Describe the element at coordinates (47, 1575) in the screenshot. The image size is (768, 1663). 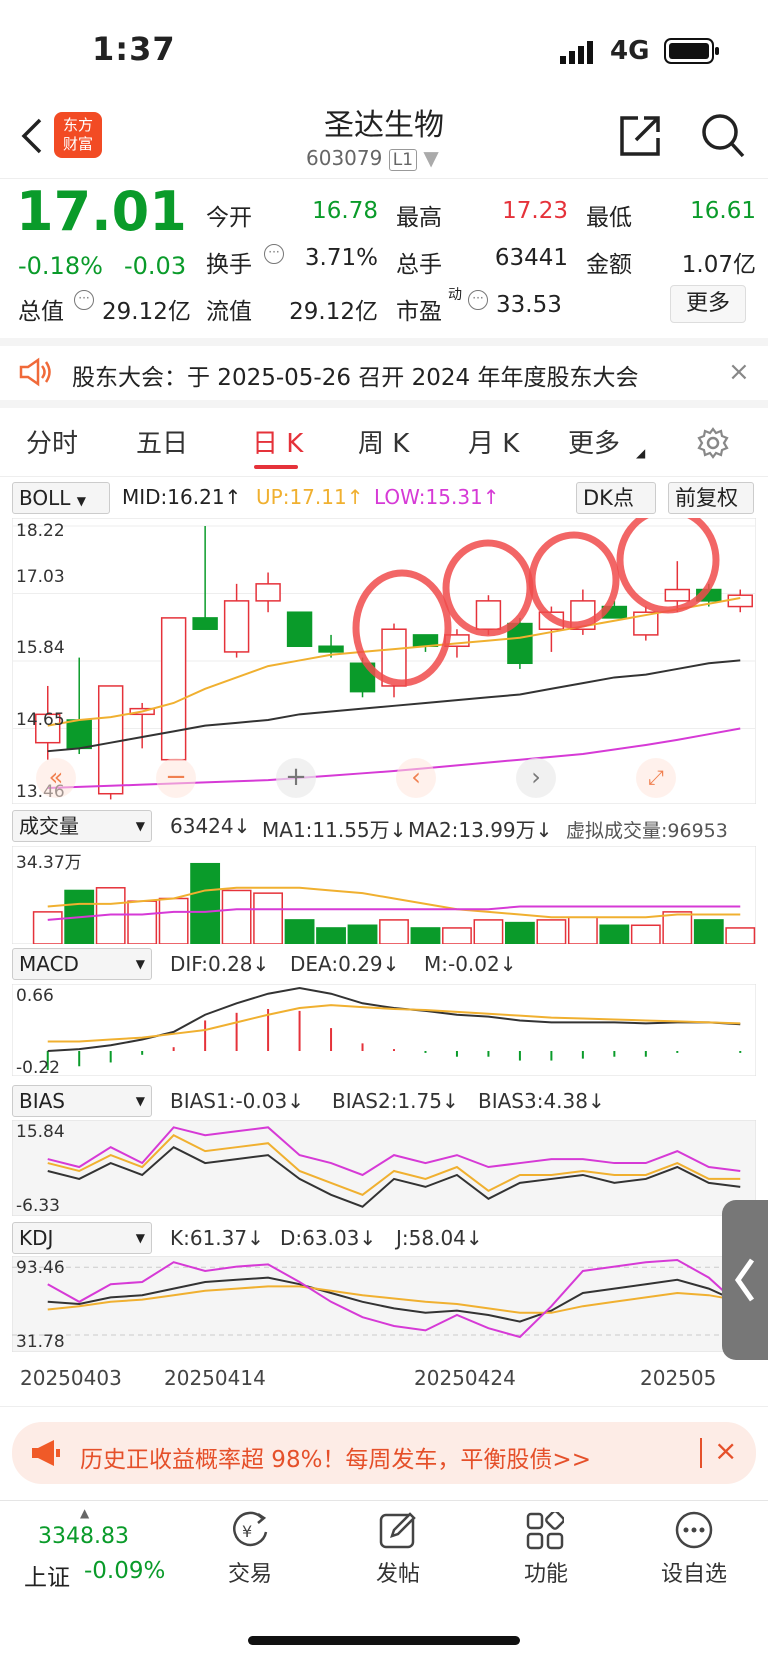
I see `index-name: 上证` at that location.